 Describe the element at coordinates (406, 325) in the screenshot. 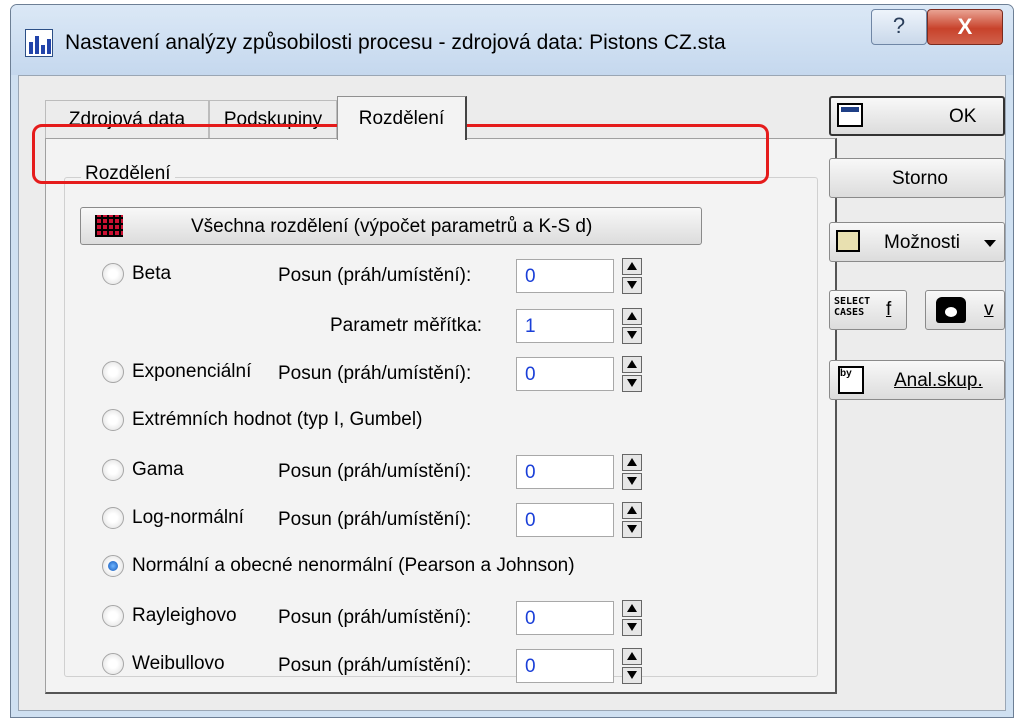

I see `param-label-beta-scale: Parametr měřítka:` at that location.